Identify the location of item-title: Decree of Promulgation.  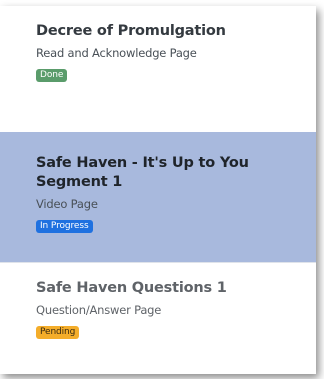
(131, 31).